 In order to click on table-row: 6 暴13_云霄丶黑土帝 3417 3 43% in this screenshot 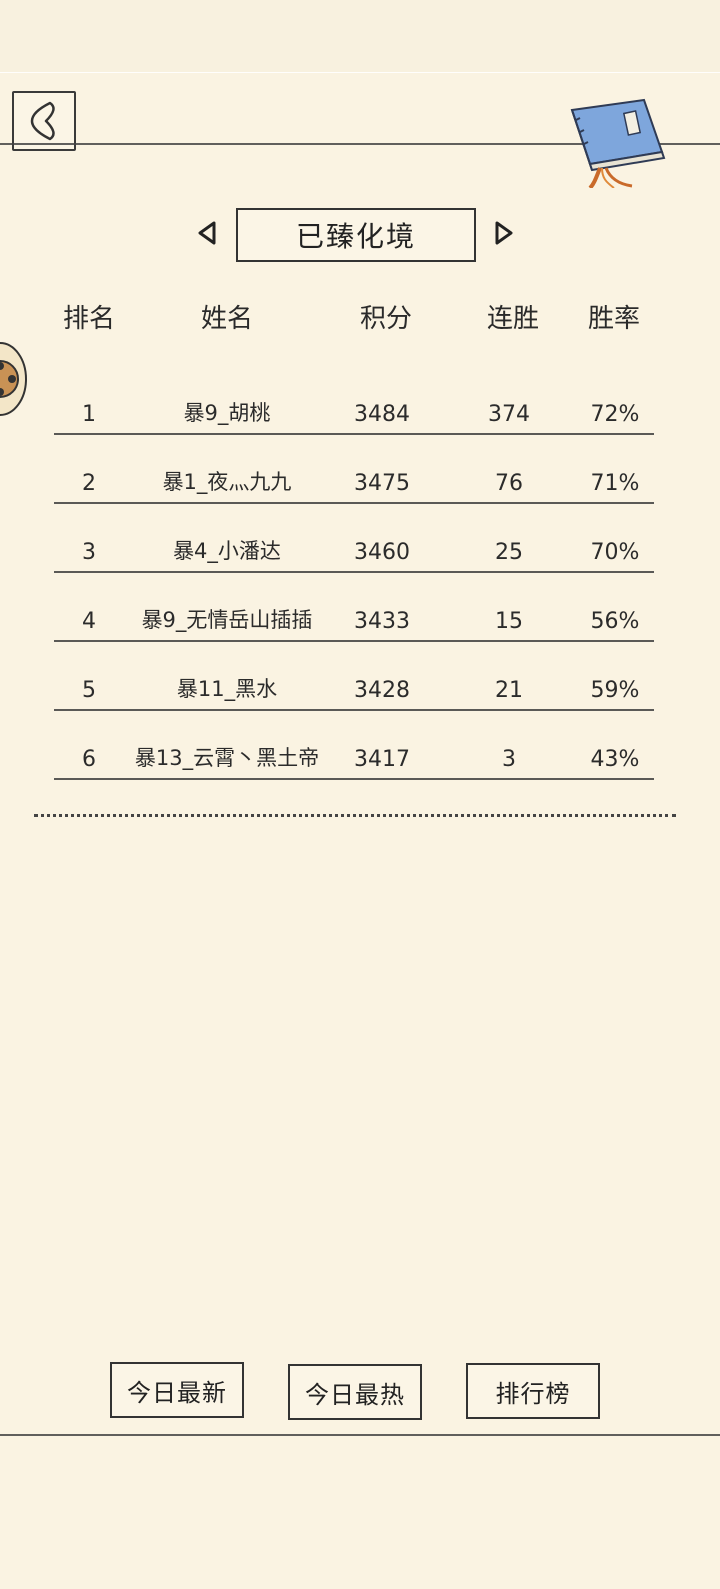, I will do `click(354, 745)`.